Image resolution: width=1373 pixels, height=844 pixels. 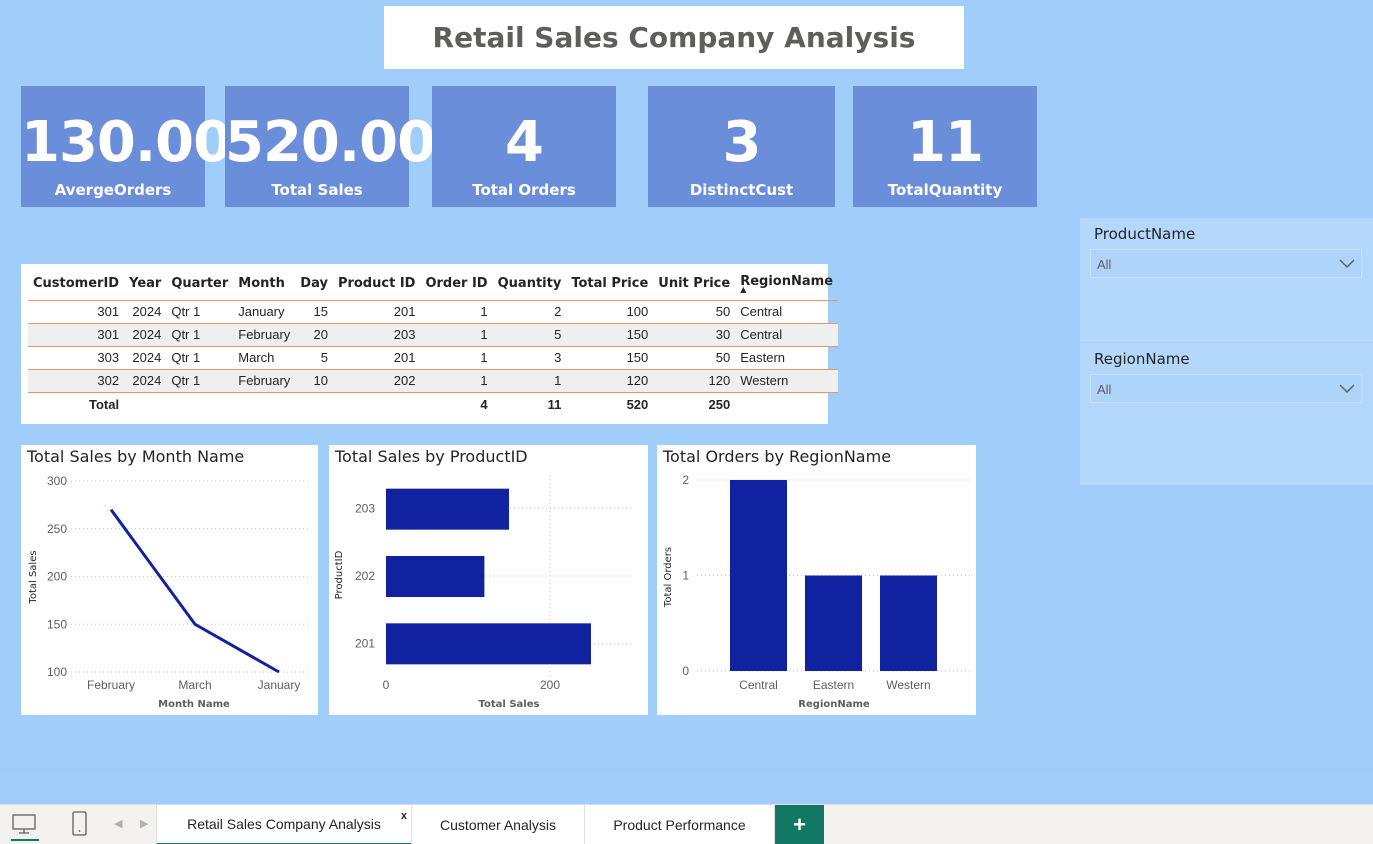 What do you see at coordinates (404, 816) in the screenshot?
I see `close-tab-icon: x` at bounding box center [404, 816].